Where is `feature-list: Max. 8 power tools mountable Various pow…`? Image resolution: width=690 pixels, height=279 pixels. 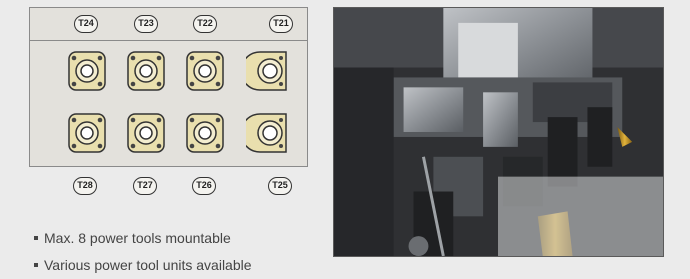
feature-list: Max. 8 power tools mountable Various pow… is located at coordinates (179, 252).